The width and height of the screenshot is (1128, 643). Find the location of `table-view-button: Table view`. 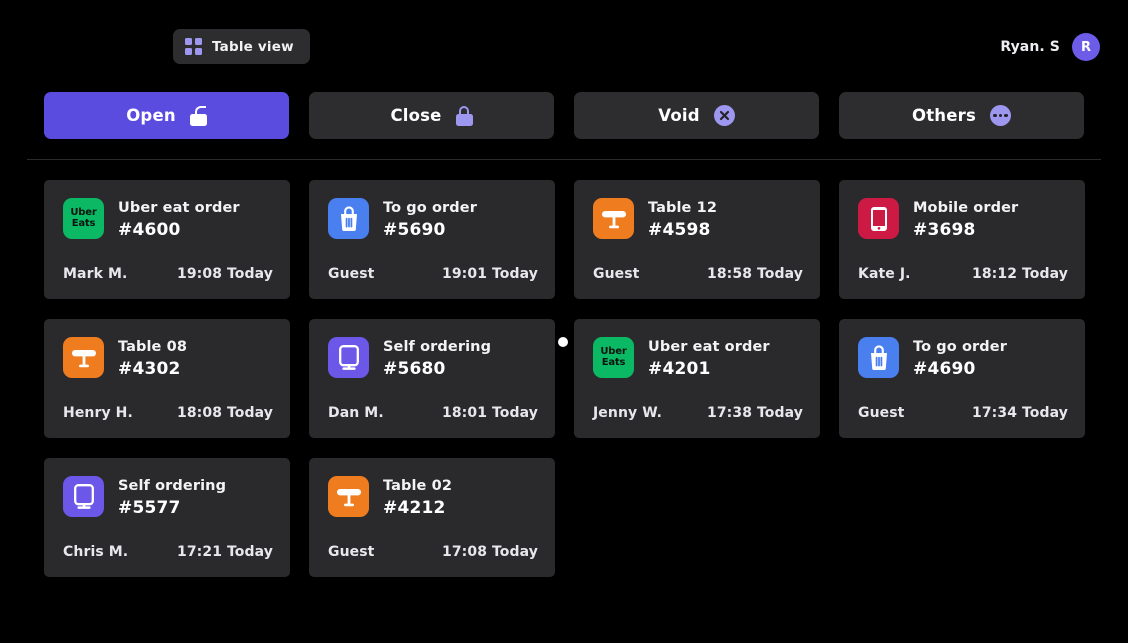

table-view-button: Table view is located at coordinates (241, 46).